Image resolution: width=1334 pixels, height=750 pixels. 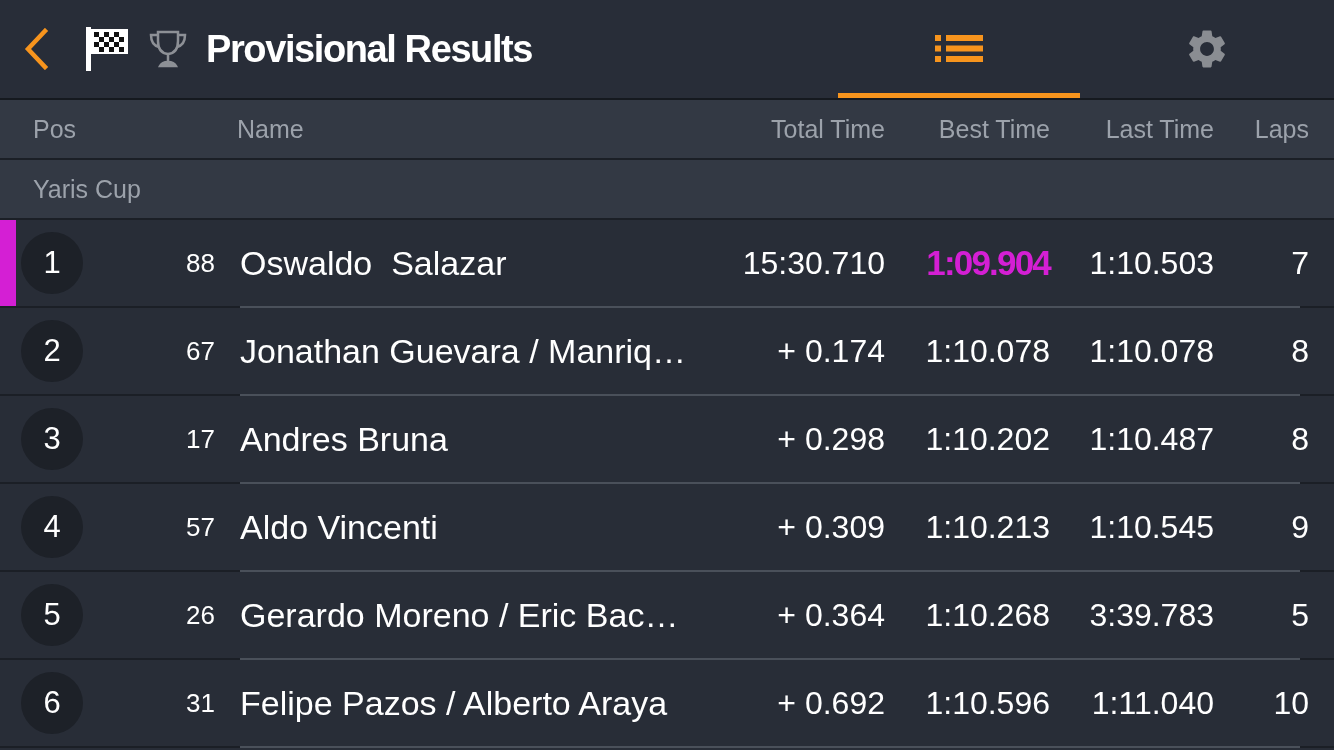 What do you see at coordinates (1152, 703) in the screenshot?
I see `last-time: 1:11.040` at bounding box center [1152, 703].